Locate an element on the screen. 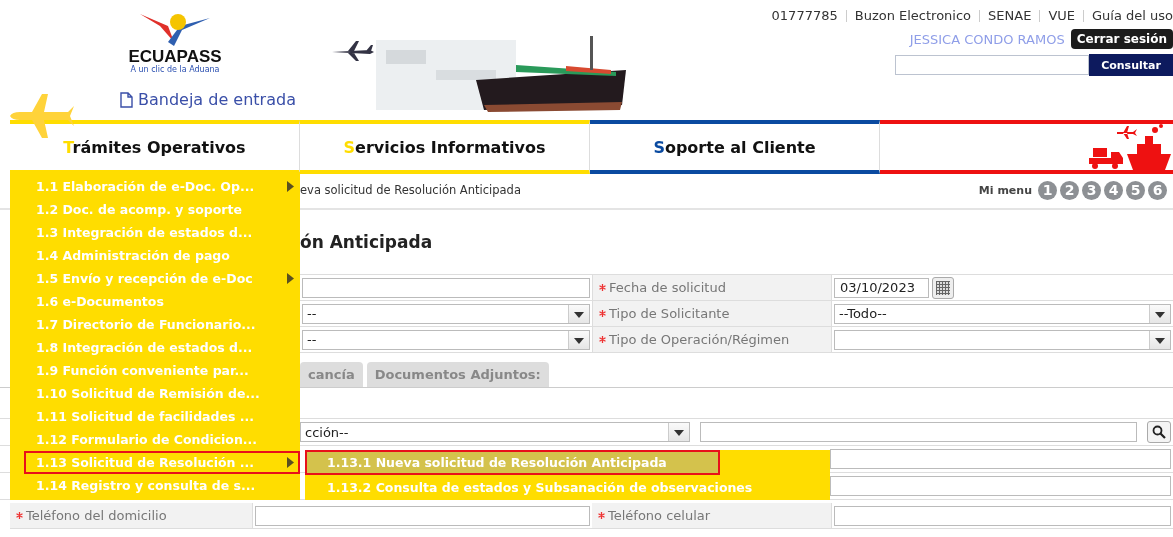 This screenshot has height=537, width=1173. field-label: Teléfono celular is located at coordinates (659, 515).